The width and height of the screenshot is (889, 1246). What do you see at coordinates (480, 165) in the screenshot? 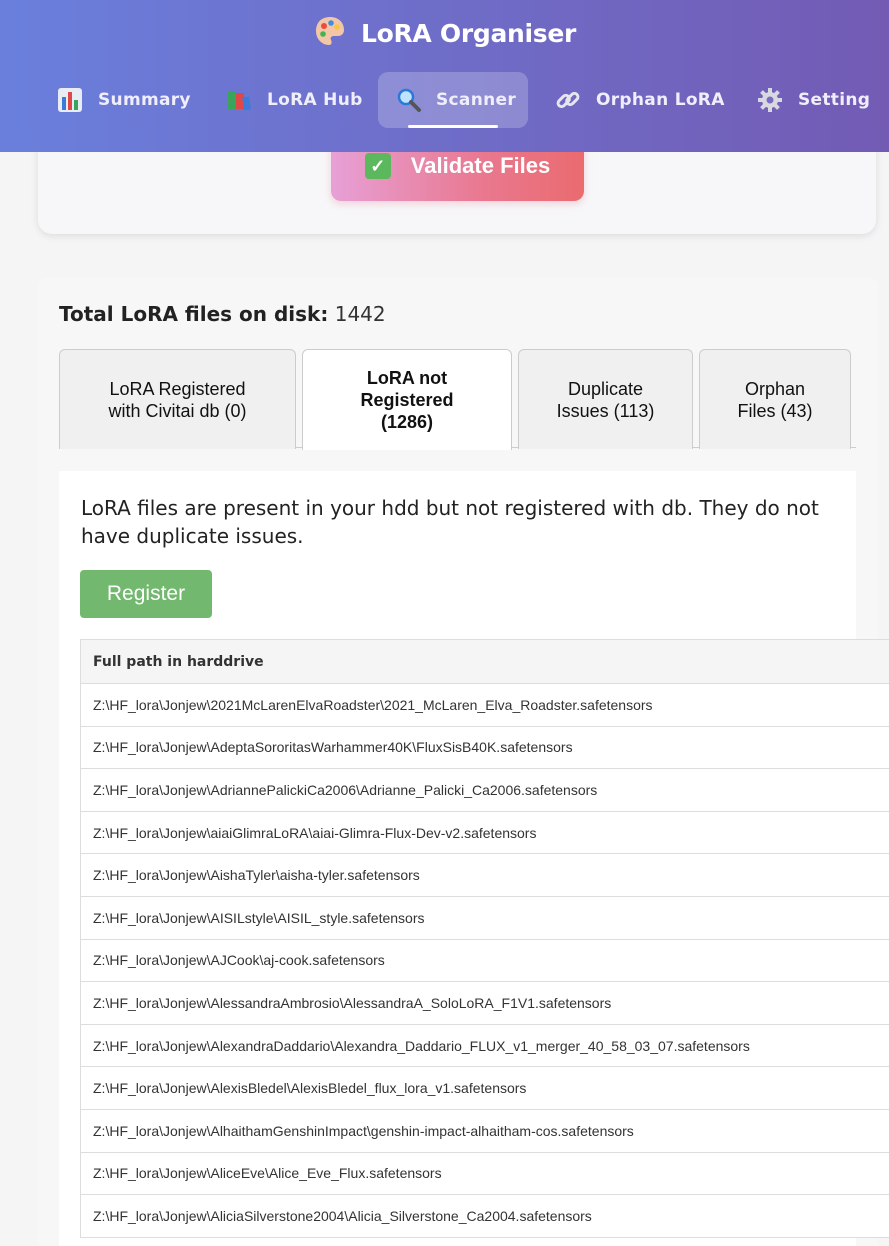
I see `validate-files-label: Validate Files` at bounding box center [480, 165].